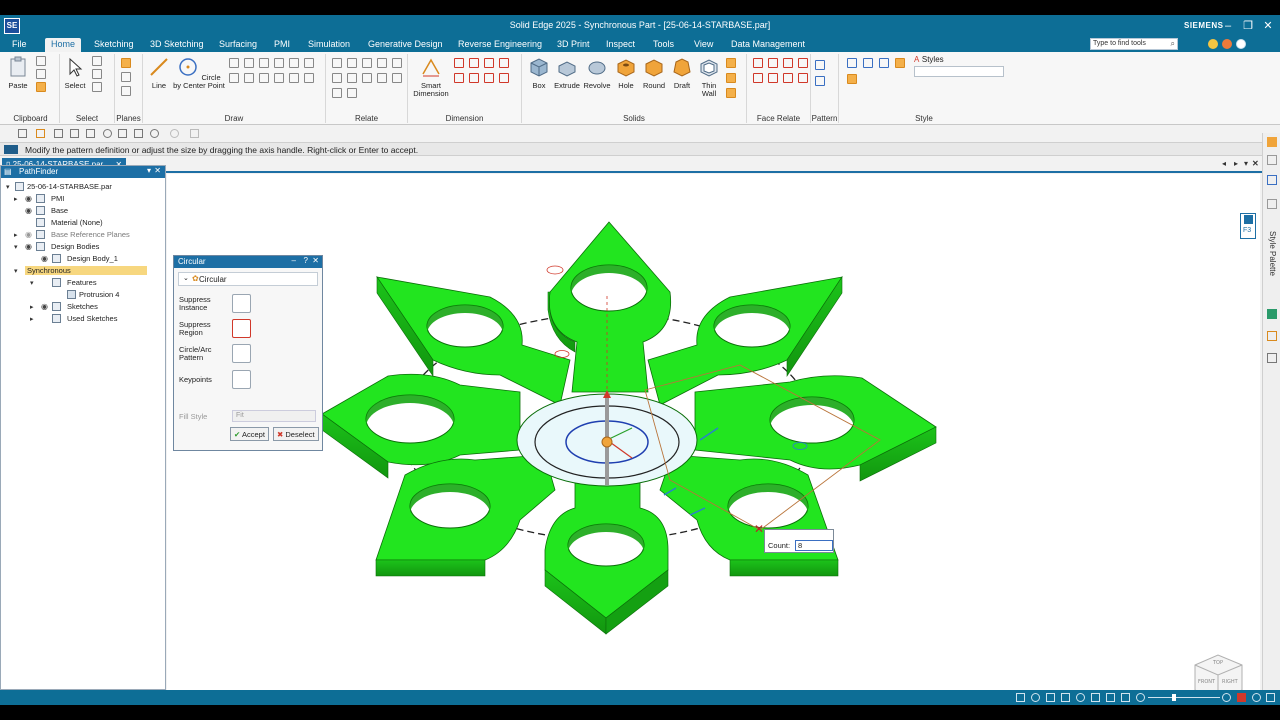 The width and height of the screenshot is (1280, 720). What do you see at coordinates (1125, 697) in the screenshot?
I see `section-view-icon` at bounding box center [1125, 697].